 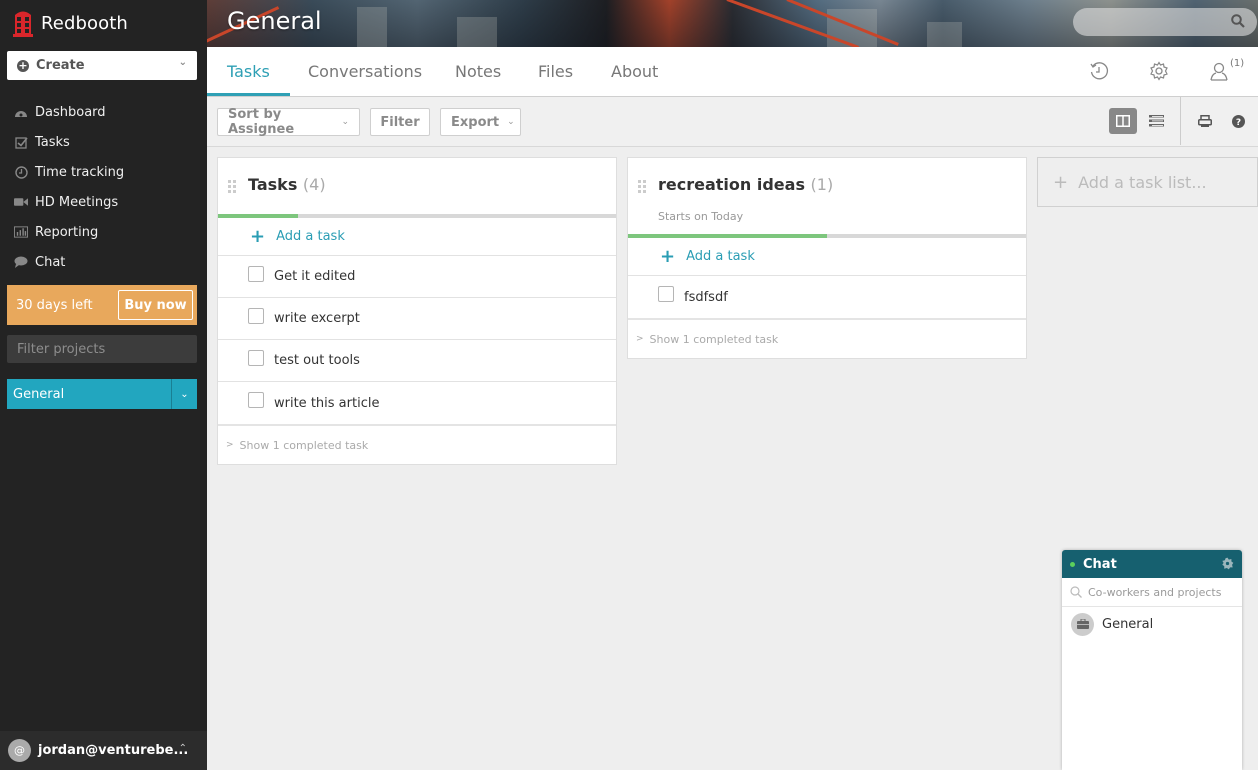 What do you see at coordinates (23, 24) in the screenshot?
I see `redbooth-logo-icon` at bounding box center [23, 24].